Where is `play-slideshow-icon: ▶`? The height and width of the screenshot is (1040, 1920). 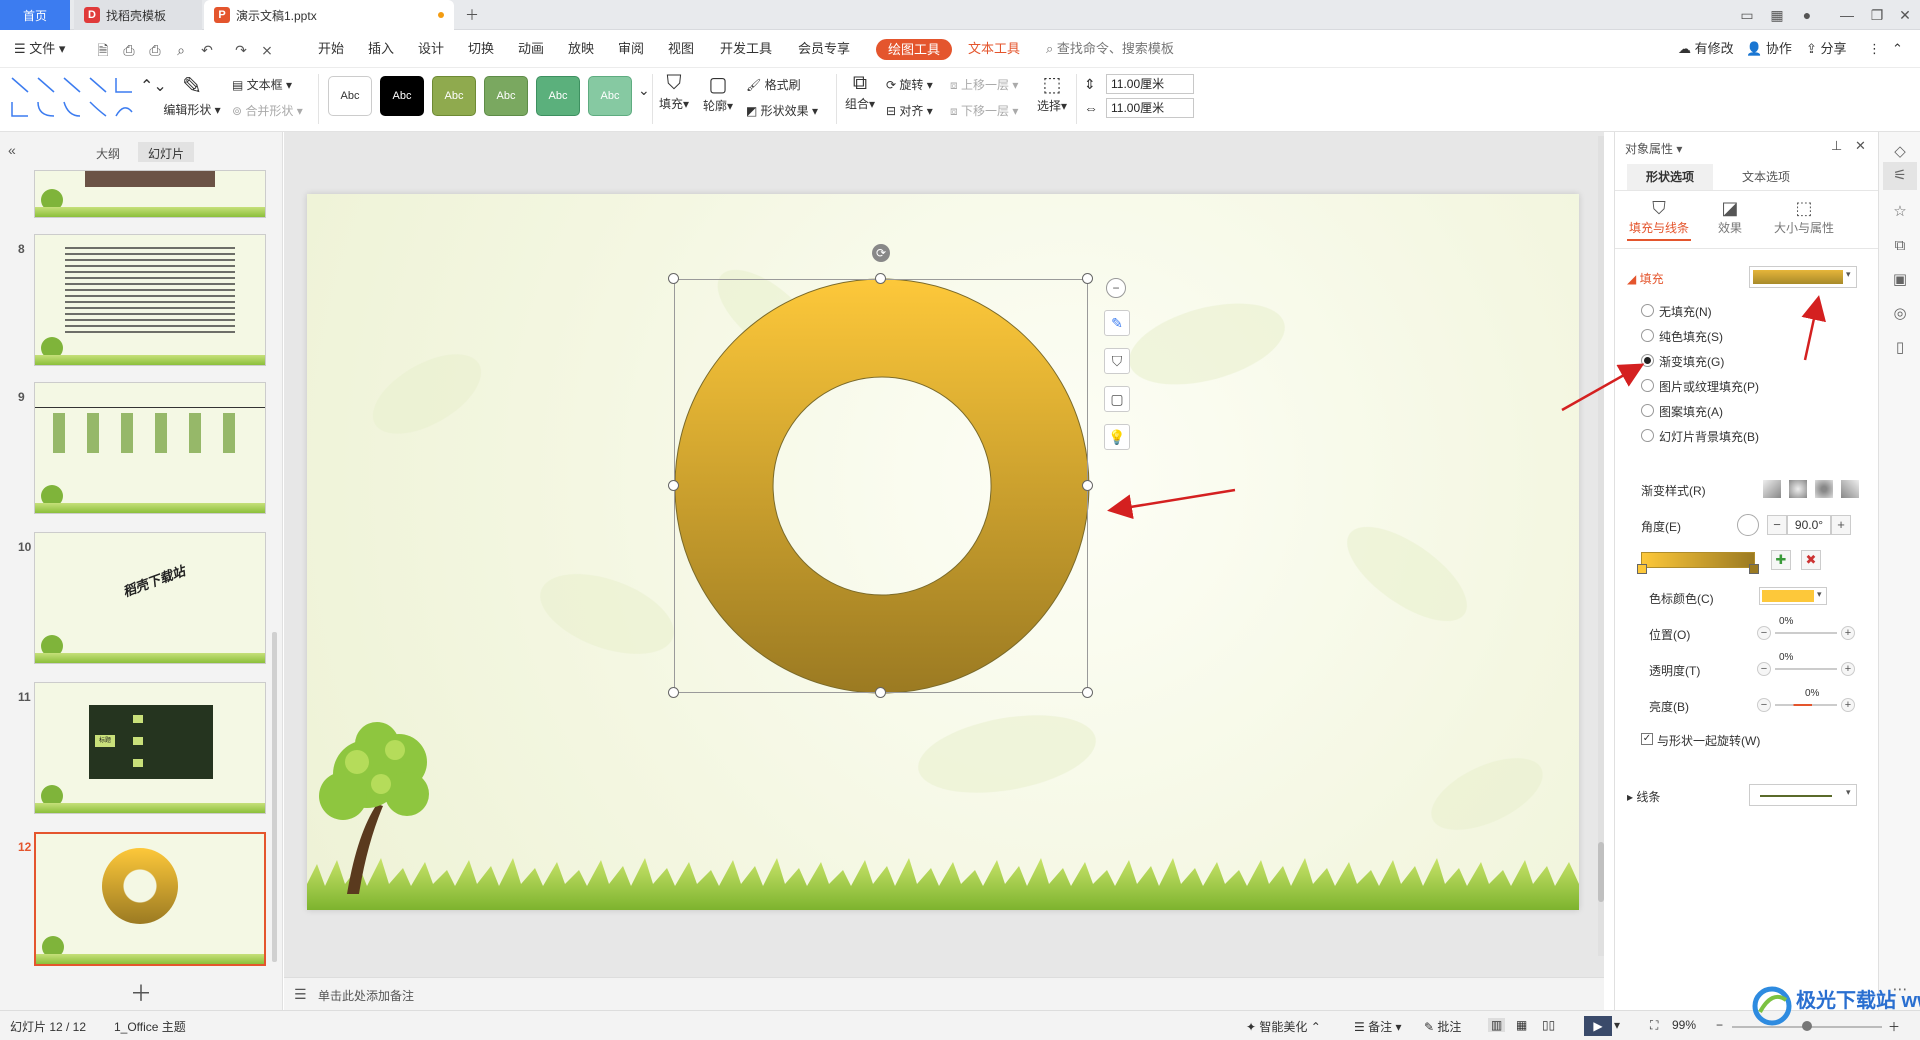
play-slideshow-icon: ▶ is located at coordinates (1598, 1026).